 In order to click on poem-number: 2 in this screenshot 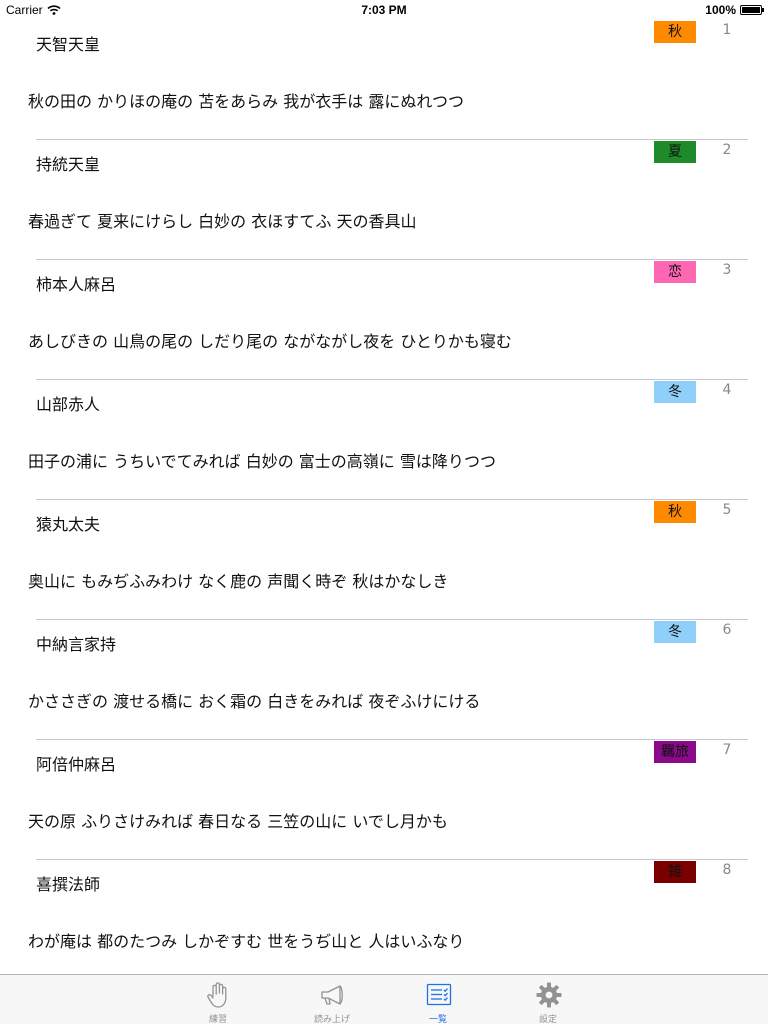, I will do `click(727, 150)`.